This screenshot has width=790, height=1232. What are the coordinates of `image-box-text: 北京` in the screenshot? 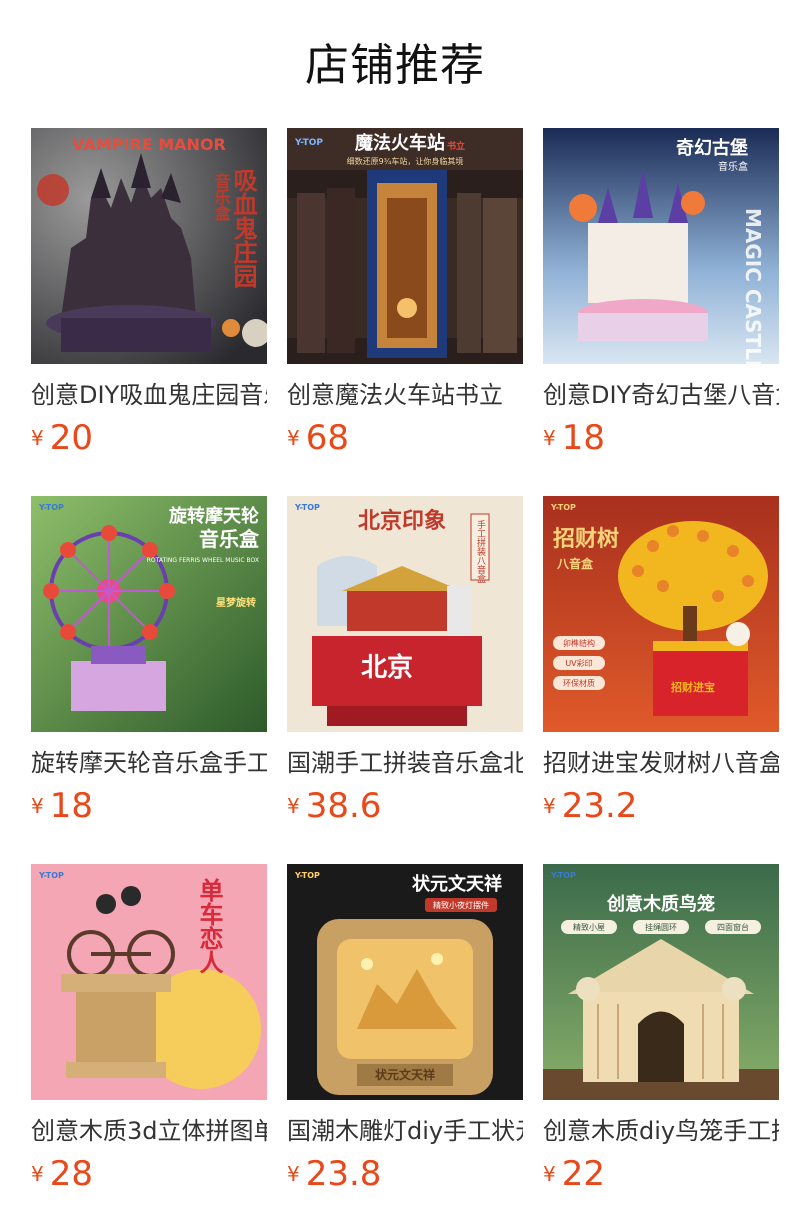 It's located at (387, 667).